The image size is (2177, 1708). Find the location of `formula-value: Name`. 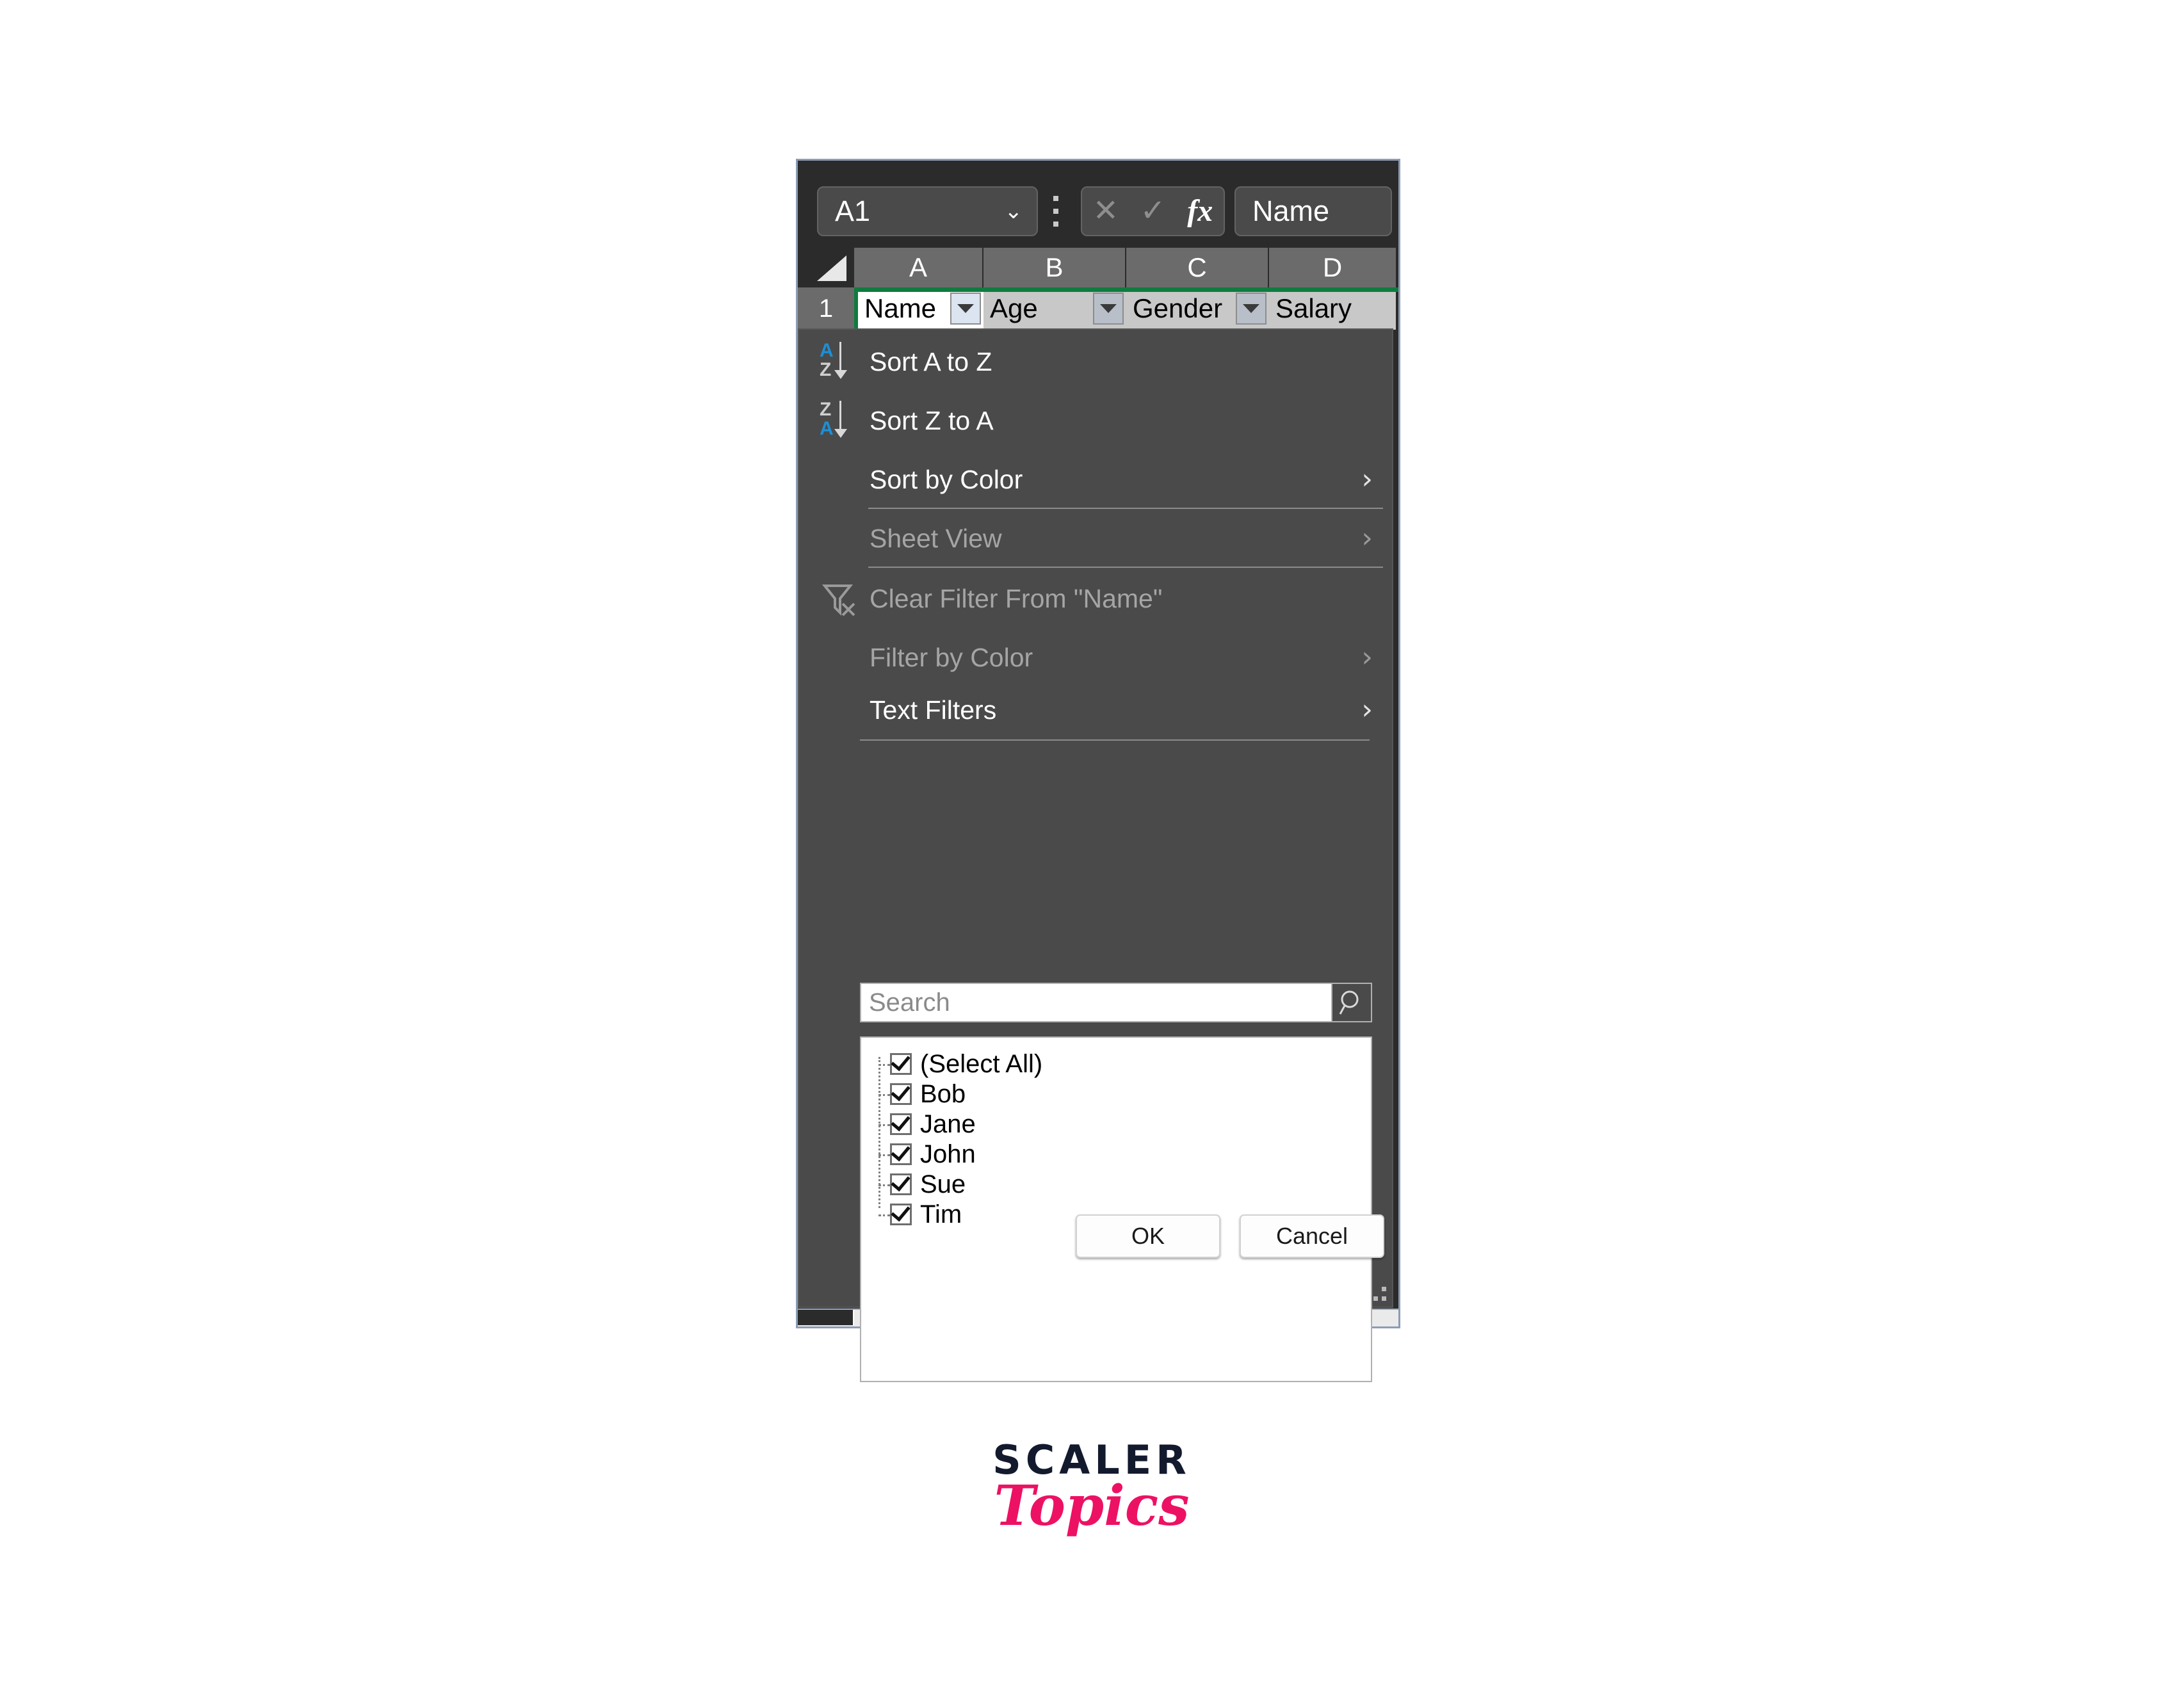

formula-value: Name is located at coordinates (1291, 211).